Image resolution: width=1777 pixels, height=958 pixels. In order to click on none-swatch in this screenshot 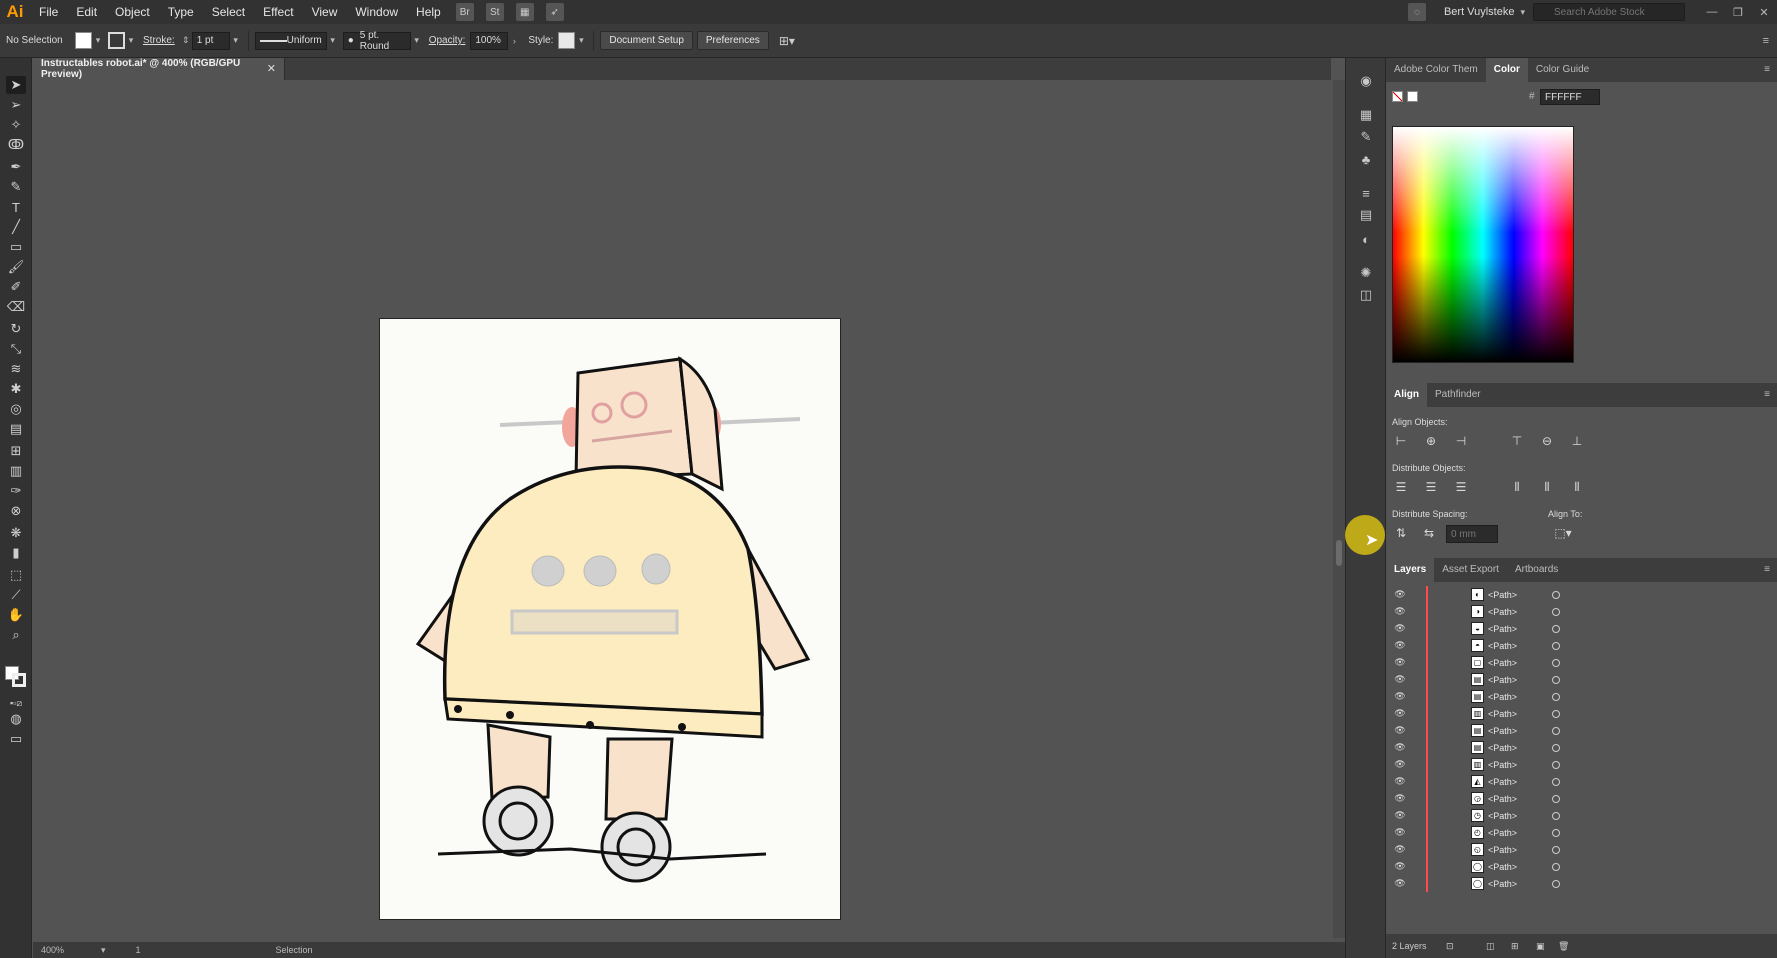, I will do `click(1397, 96)`.